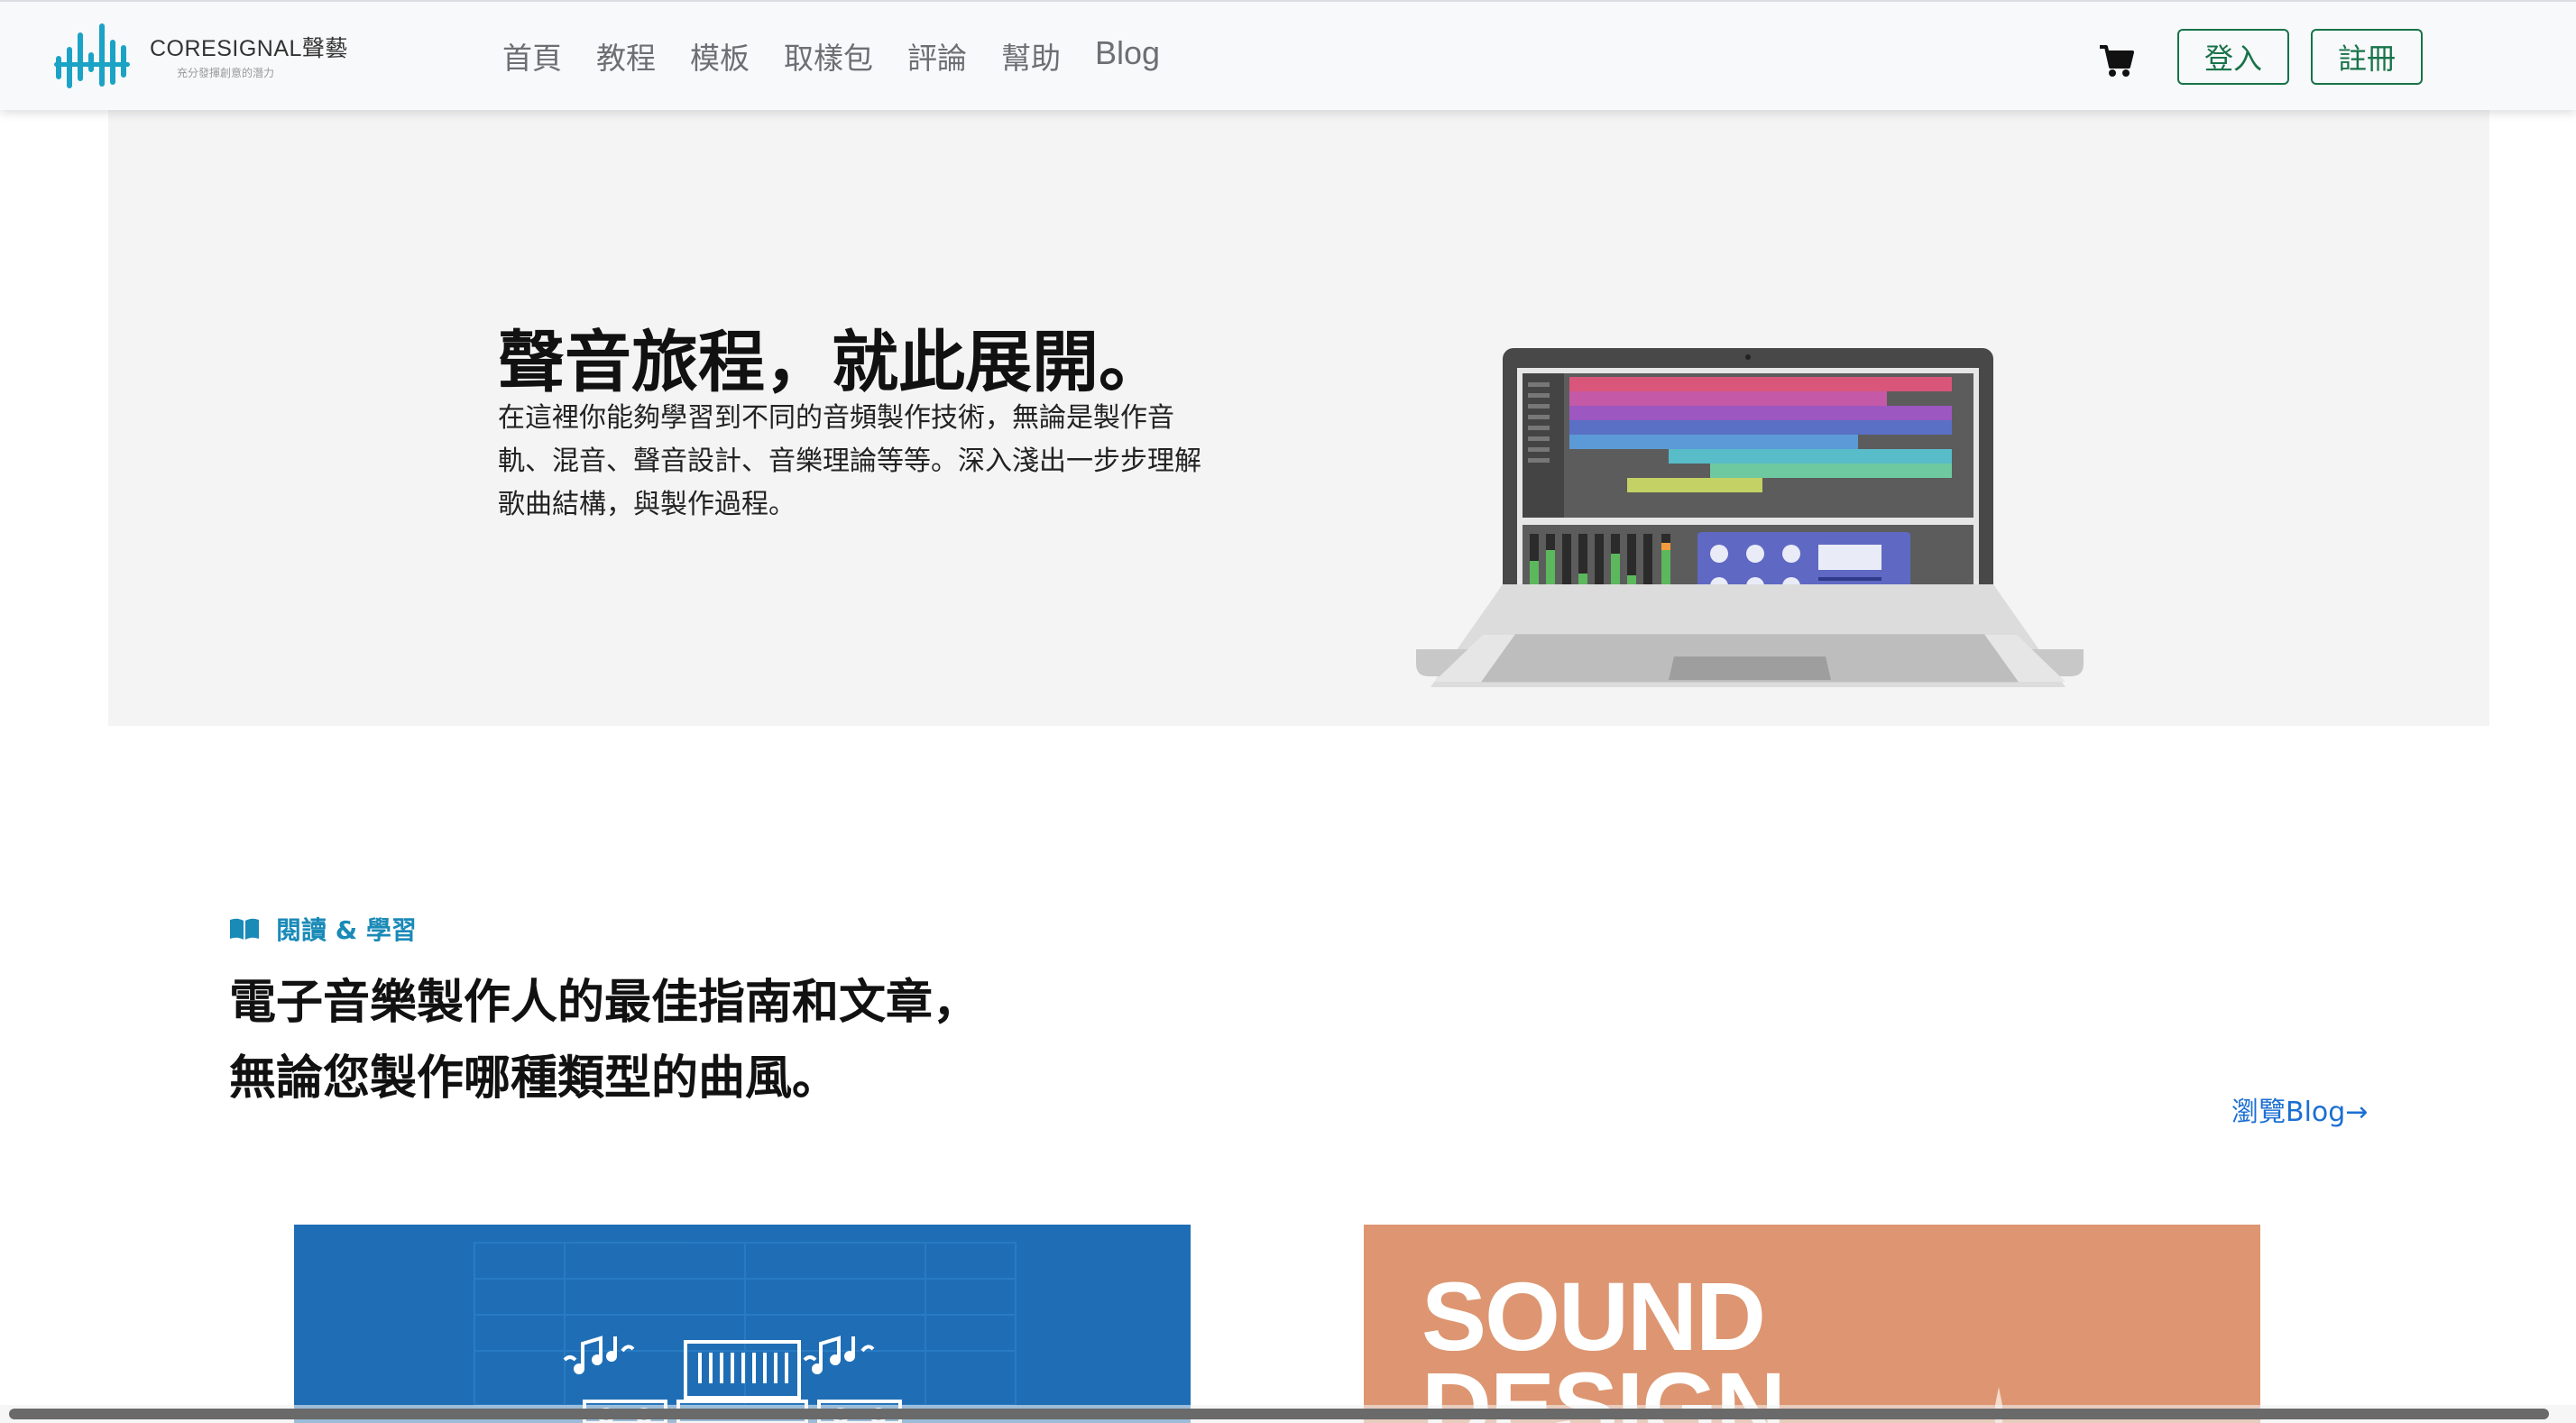 The height and width of the screenshot is (1423, 2576). Describe the element at coordinates (249, 48) in the screenshot. I see `logo-name: CORESIGNAL聲藝` at that location.